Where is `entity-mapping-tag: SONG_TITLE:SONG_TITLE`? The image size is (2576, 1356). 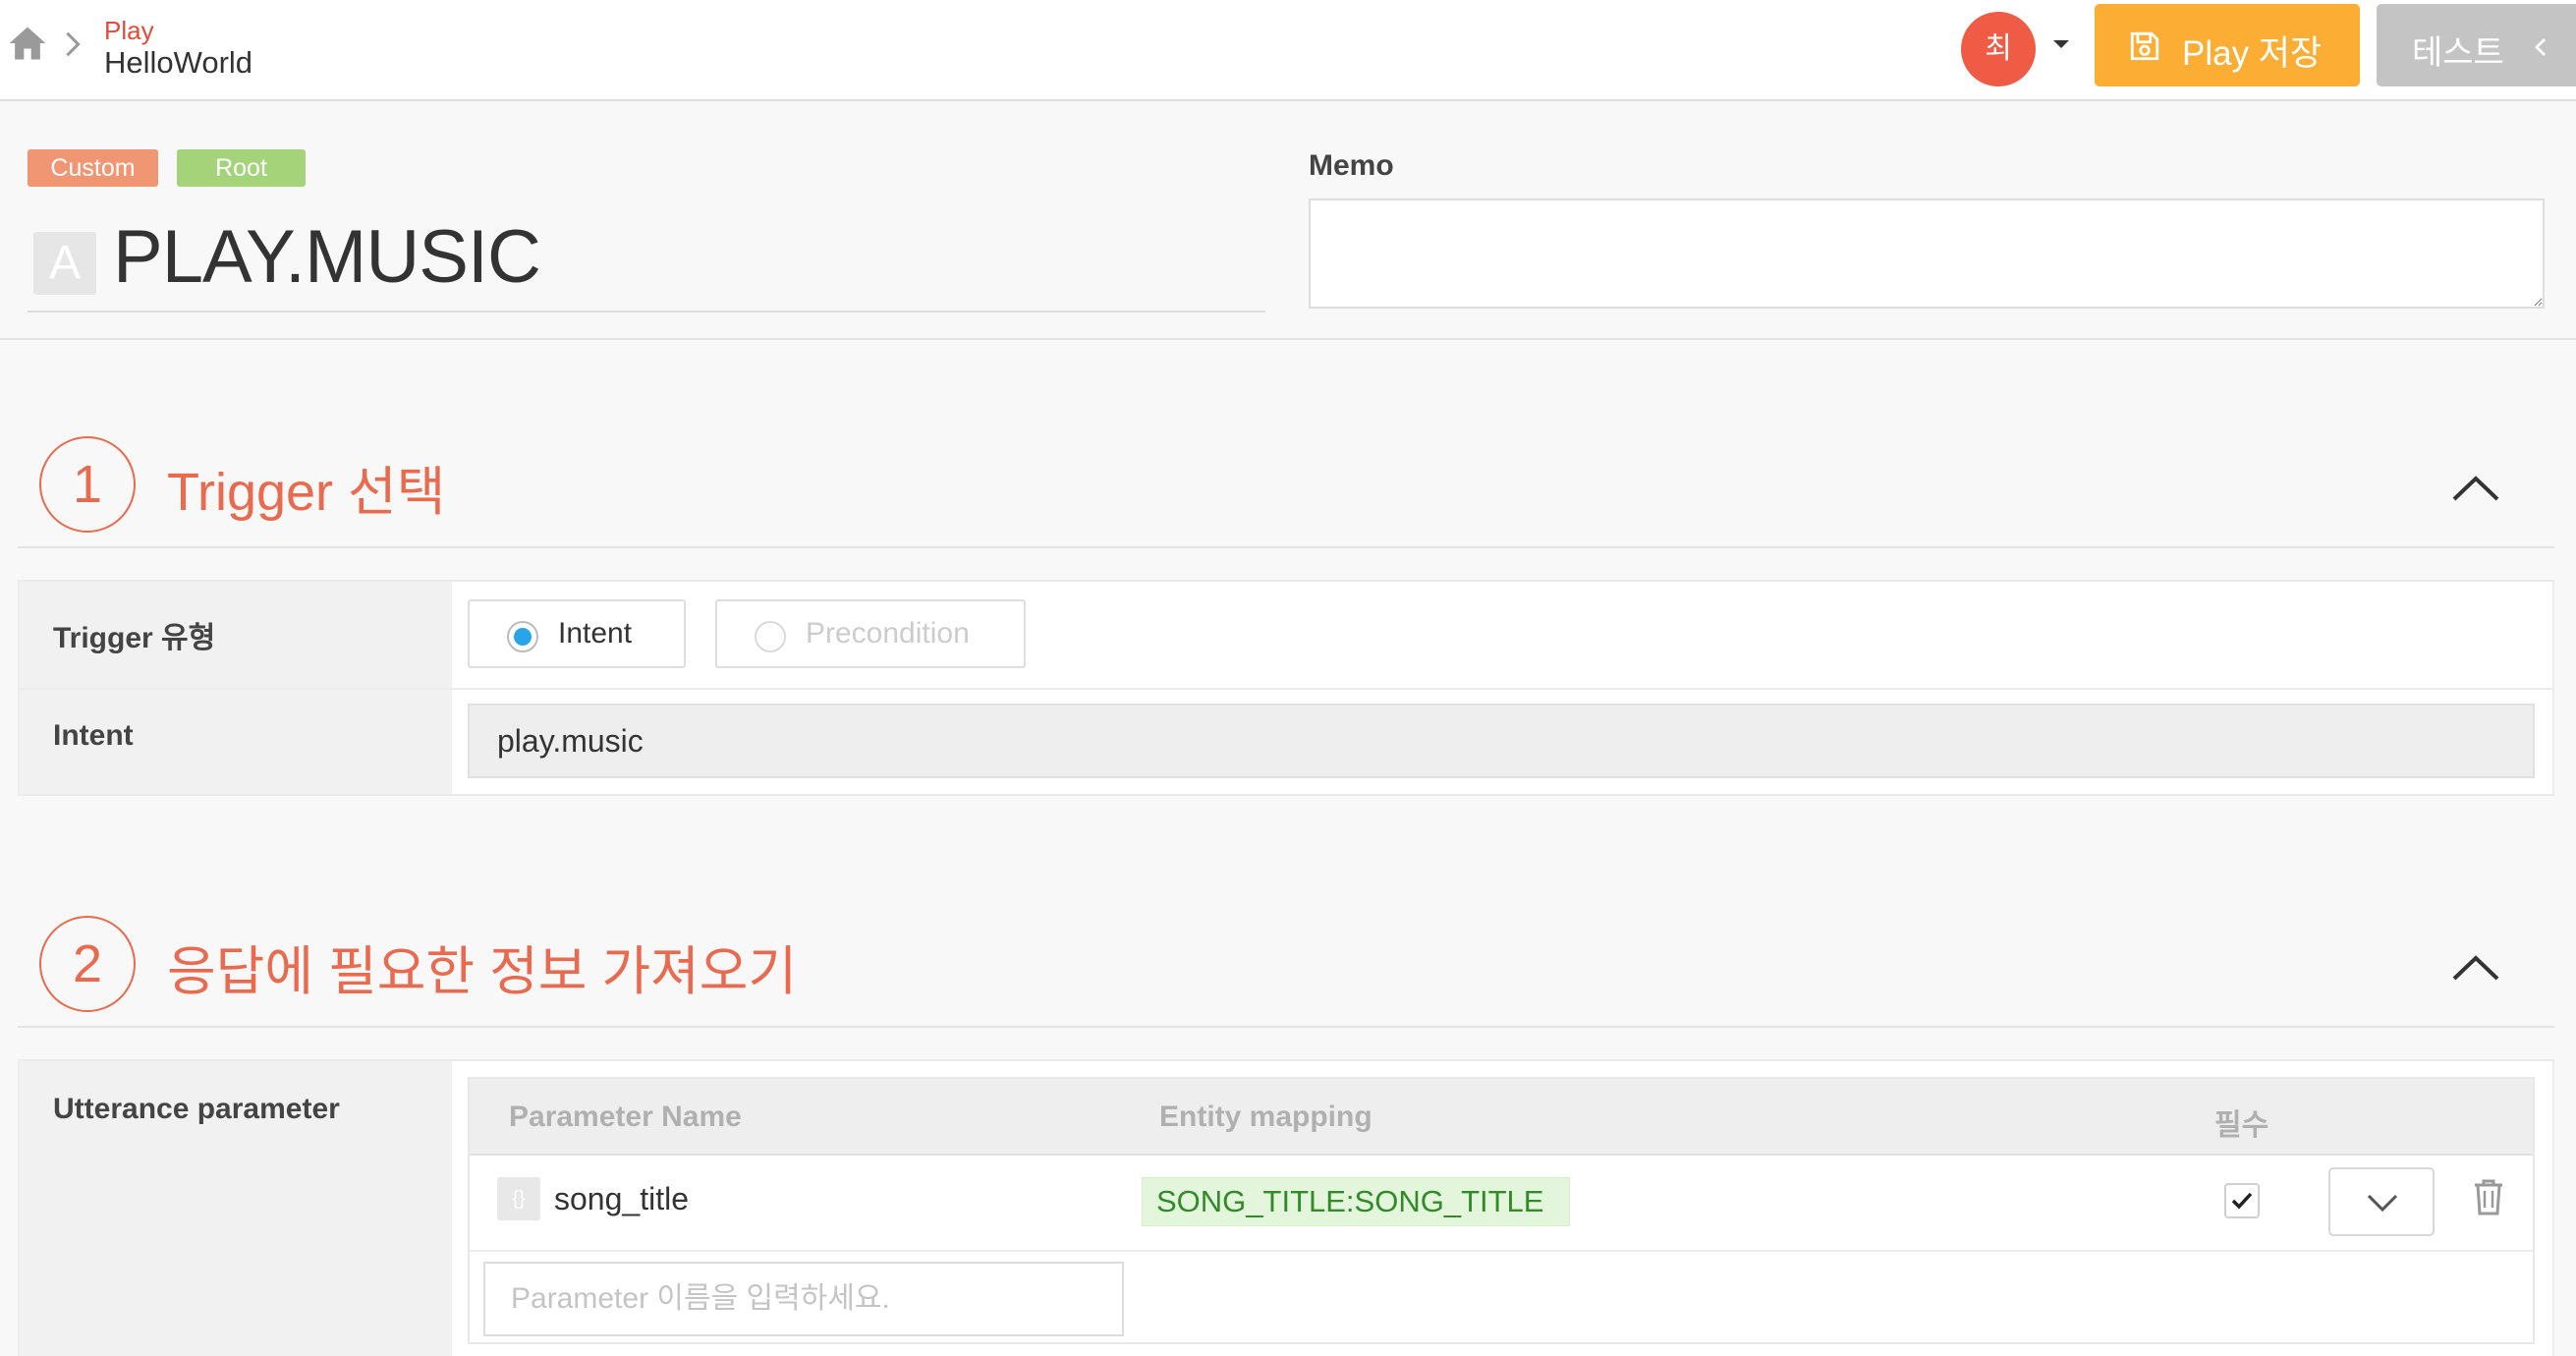
entity-mapping-tag: SONG_TITLE:SONG_TITLE is located at coordinates (1356, 1201).